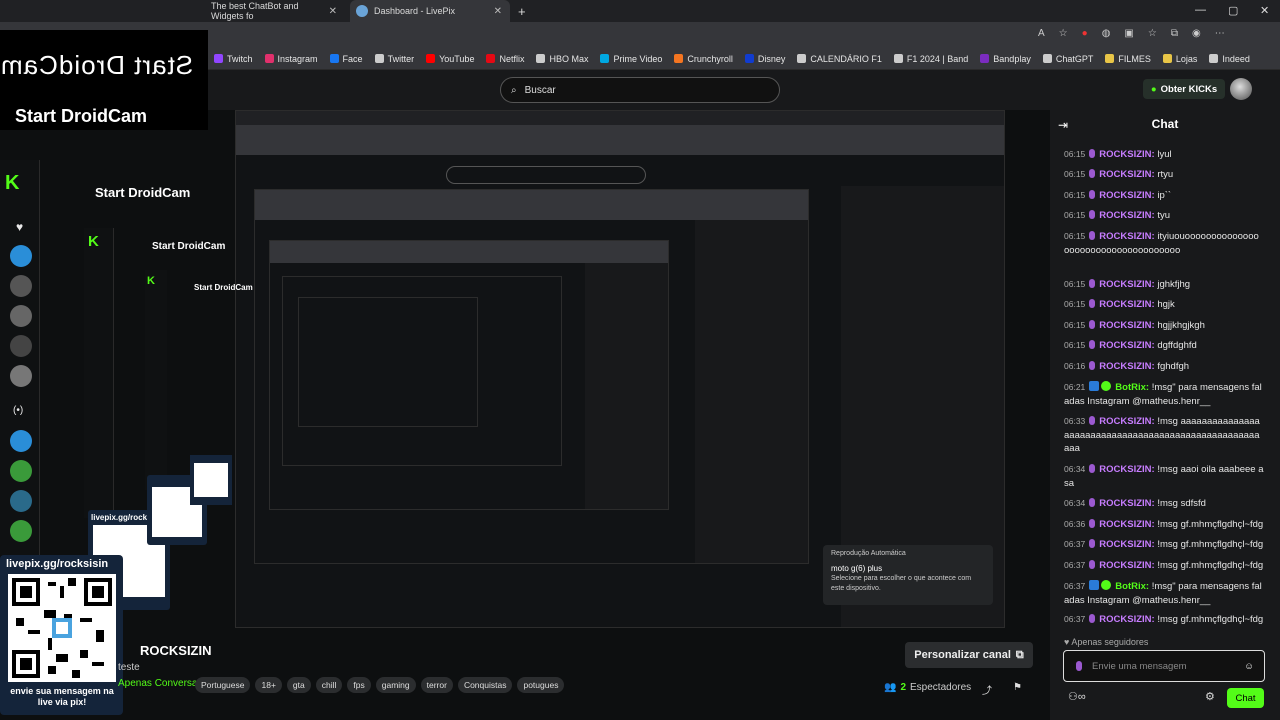 The height and width of the screenshot is (720, 1280). I want to click on get-kicks-button: ● Obter KICKs, so click(1184, 89).